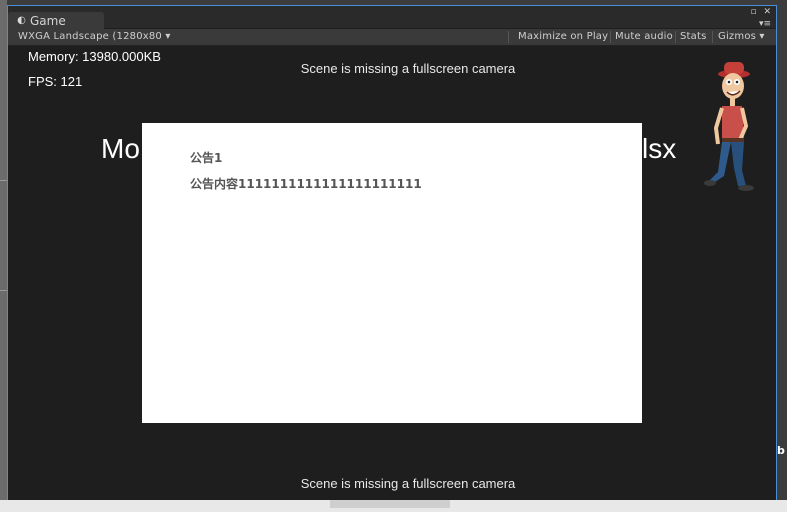  I want to click on tab-bar, so click(392, 17).